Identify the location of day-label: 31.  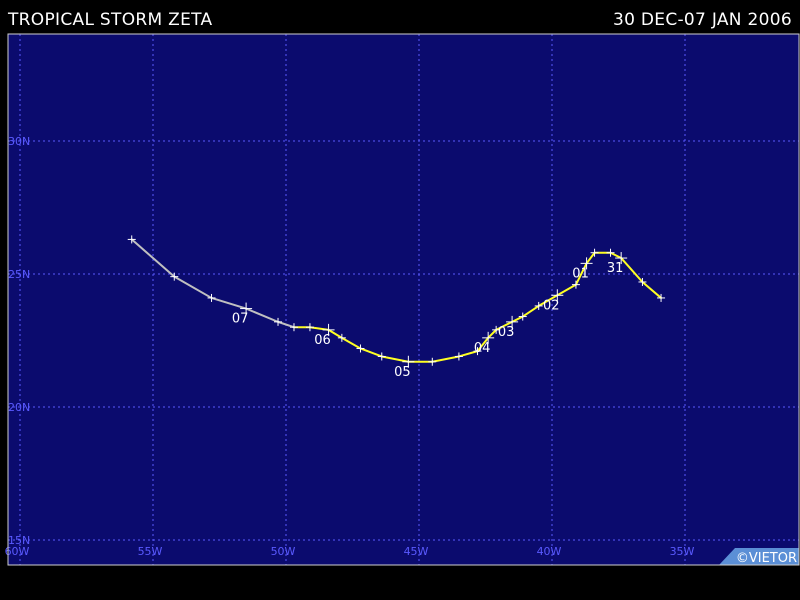
(615, 268).